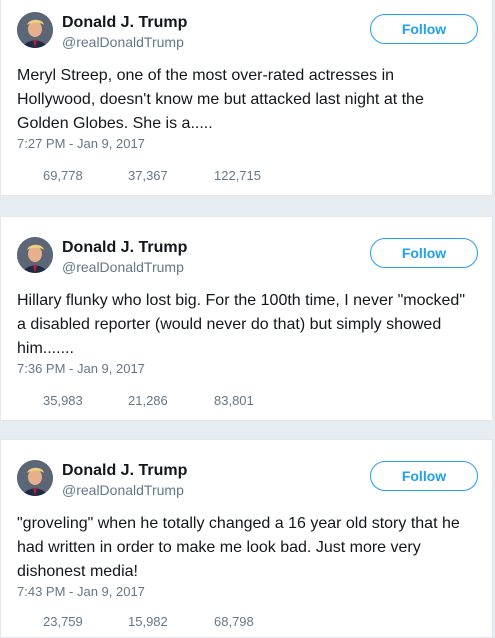 This screenshot has height=638, width=495. What do you see at coordinates (63, 621) in the screenshot?
I see `reply-count: 23,759` at bounding box center [63, 621].